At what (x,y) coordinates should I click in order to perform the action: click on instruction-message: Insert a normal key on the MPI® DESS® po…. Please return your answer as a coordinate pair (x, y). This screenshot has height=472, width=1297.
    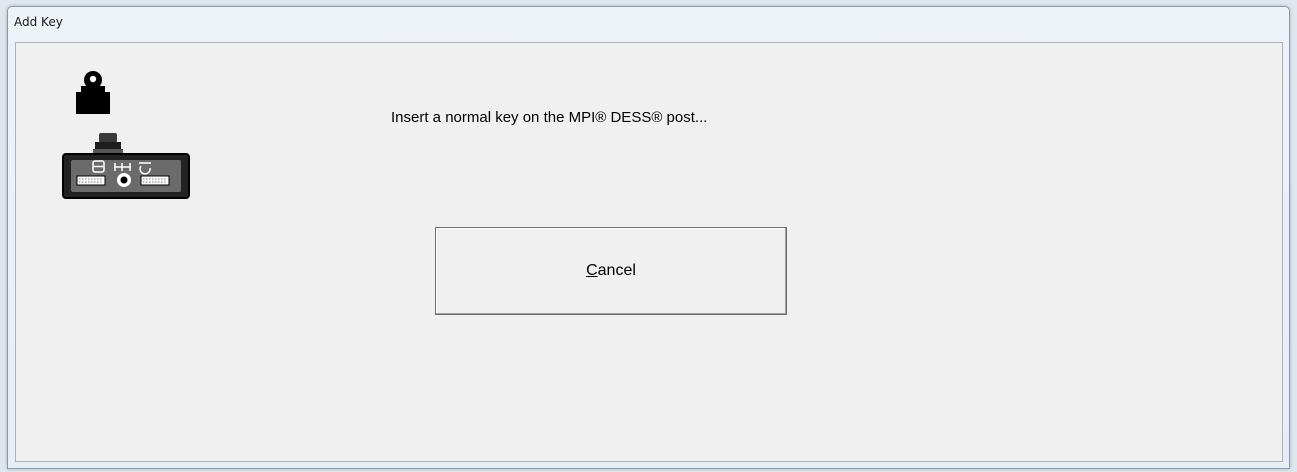
    Looking at the image, I should click on (549, 117).